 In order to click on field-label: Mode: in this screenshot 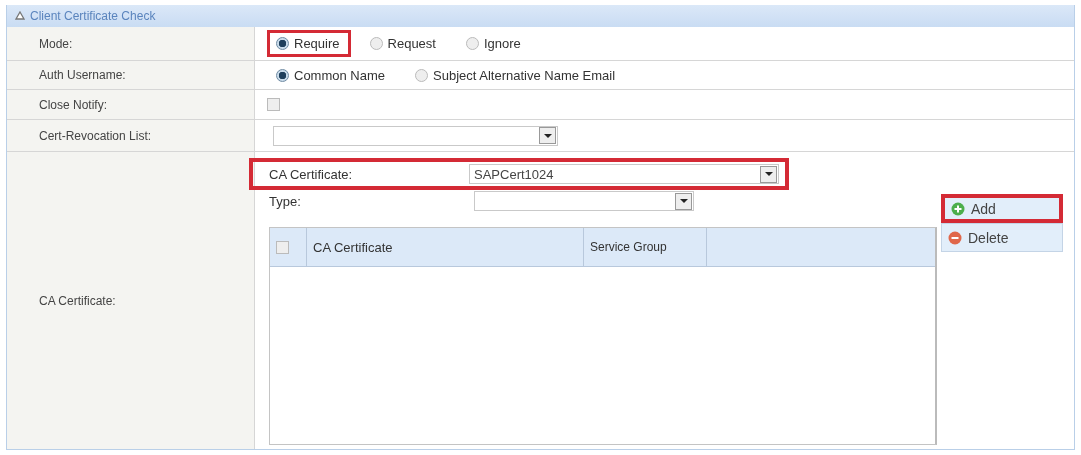, I will do `click(56, 43)`.